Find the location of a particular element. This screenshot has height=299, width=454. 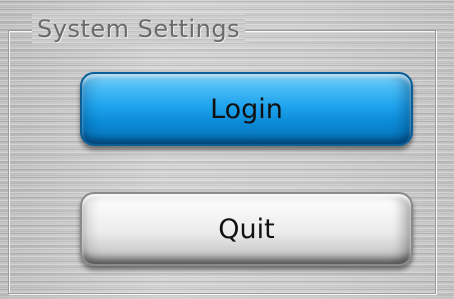

login-button-label: Login is located at coordinates (246, 109).